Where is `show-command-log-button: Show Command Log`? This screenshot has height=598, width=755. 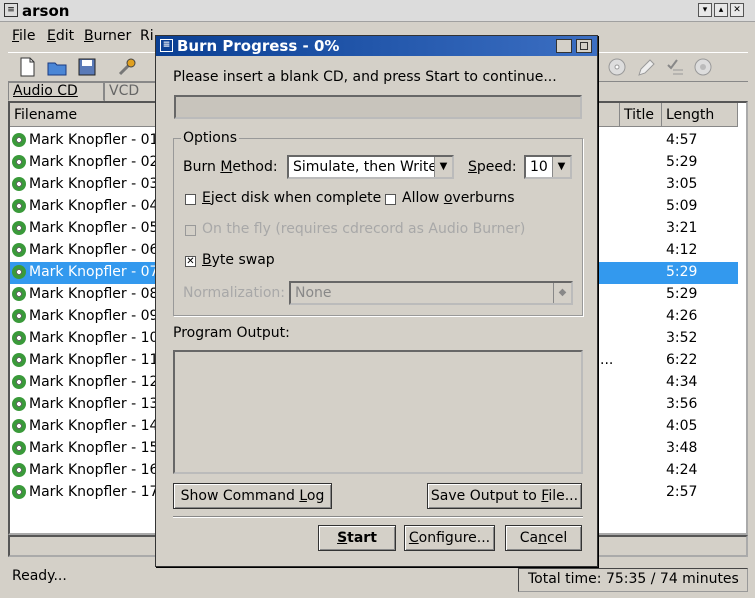 show-command-log-button: Show Command Log is located at coordinates (252, 496).